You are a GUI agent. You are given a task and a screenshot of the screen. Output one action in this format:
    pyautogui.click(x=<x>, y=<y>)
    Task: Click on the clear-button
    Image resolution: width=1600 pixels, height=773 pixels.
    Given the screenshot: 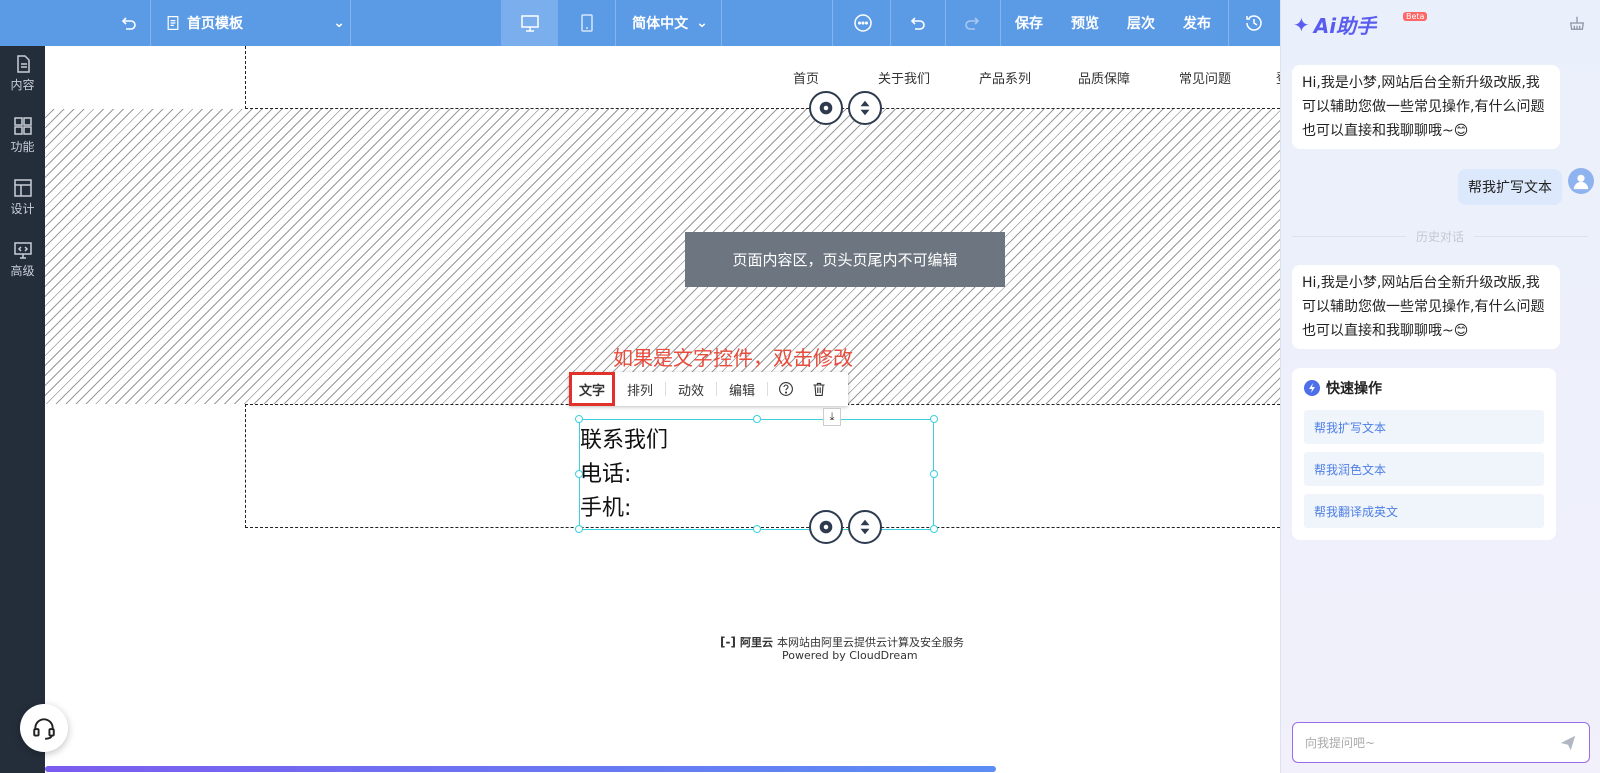 What is the action you would take?
    pyautogui.click(x=1577, y=25)
    